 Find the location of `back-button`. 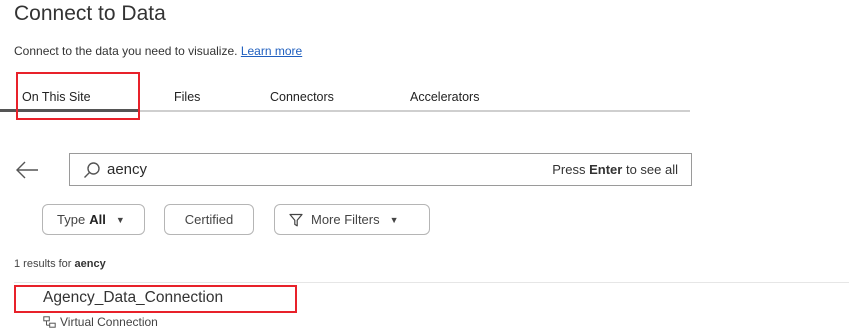

back-button is located at coordinates (27, 170).